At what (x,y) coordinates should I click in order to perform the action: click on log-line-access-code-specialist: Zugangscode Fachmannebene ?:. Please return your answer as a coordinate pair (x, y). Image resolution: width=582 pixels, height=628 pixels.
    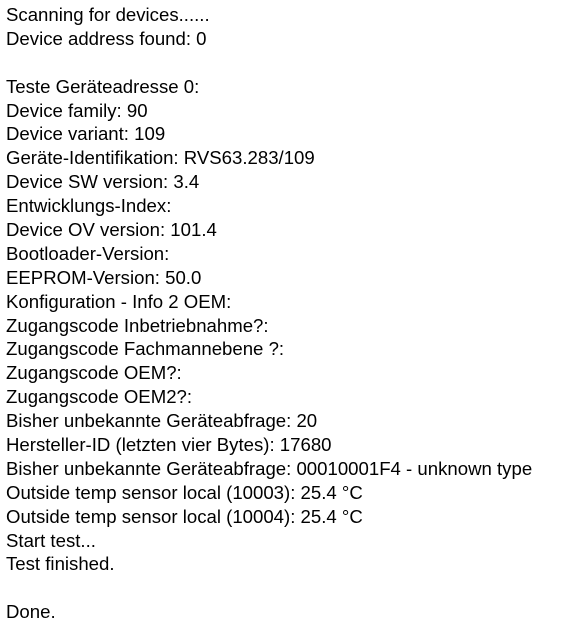
    Looking at the image, I should click on (145, 349).